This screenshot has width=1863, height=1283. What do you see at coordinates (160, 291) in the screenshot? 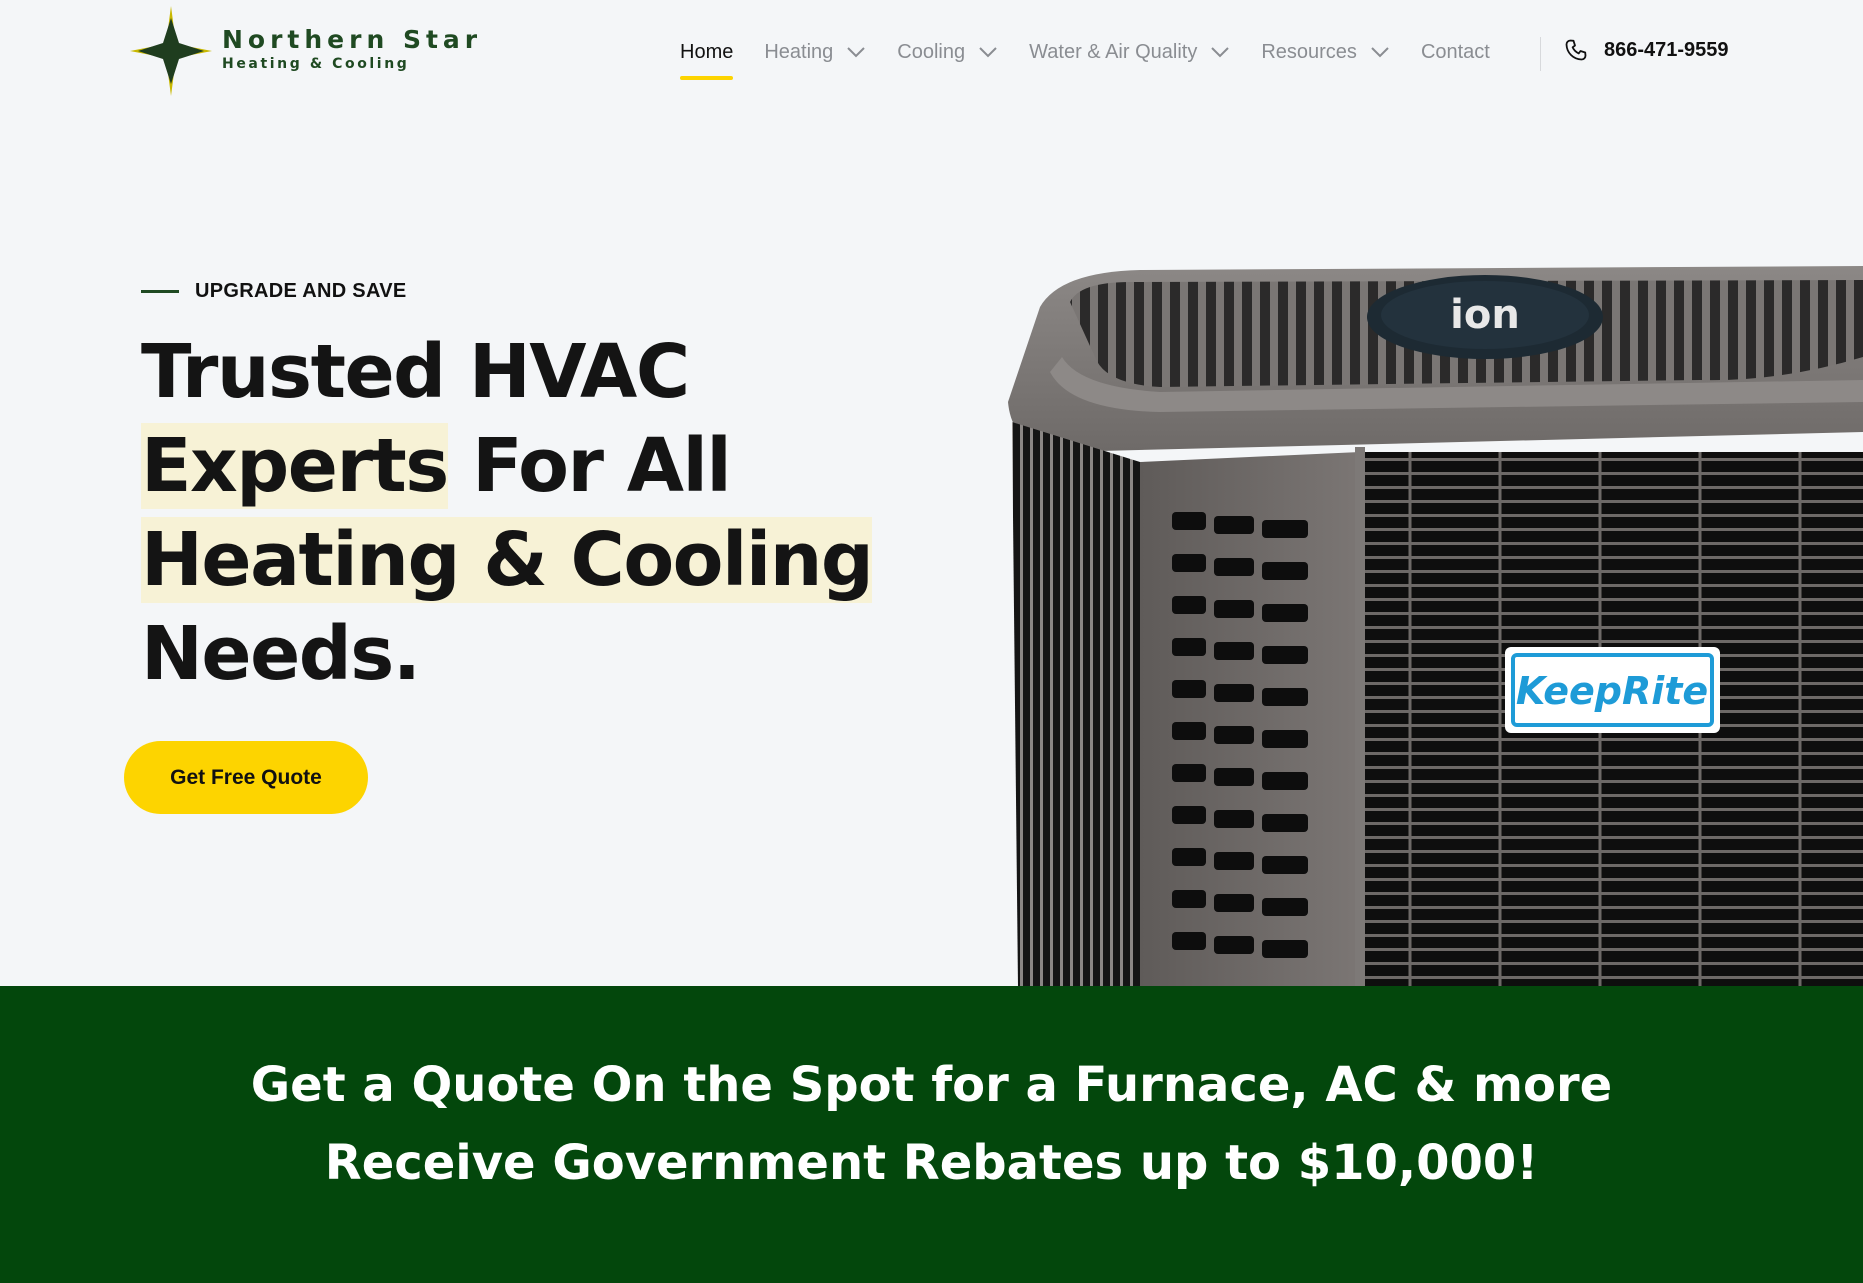
I see `eyebrow-rule` at bounding box center [160, 291].